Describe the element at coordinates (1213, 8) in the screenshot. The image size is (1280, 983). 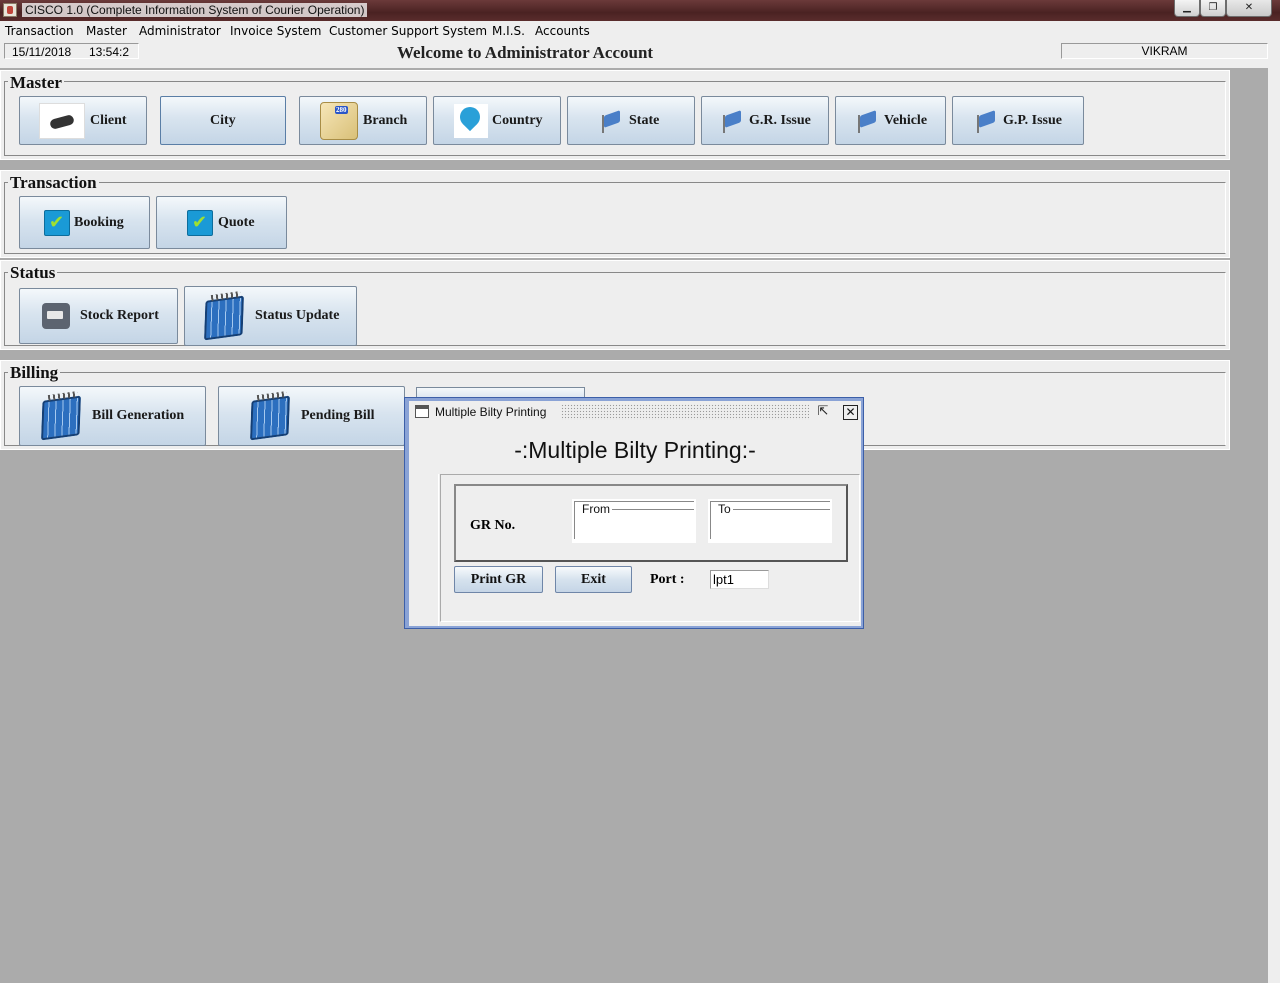
I see `maximize-button: ❐` at that location.